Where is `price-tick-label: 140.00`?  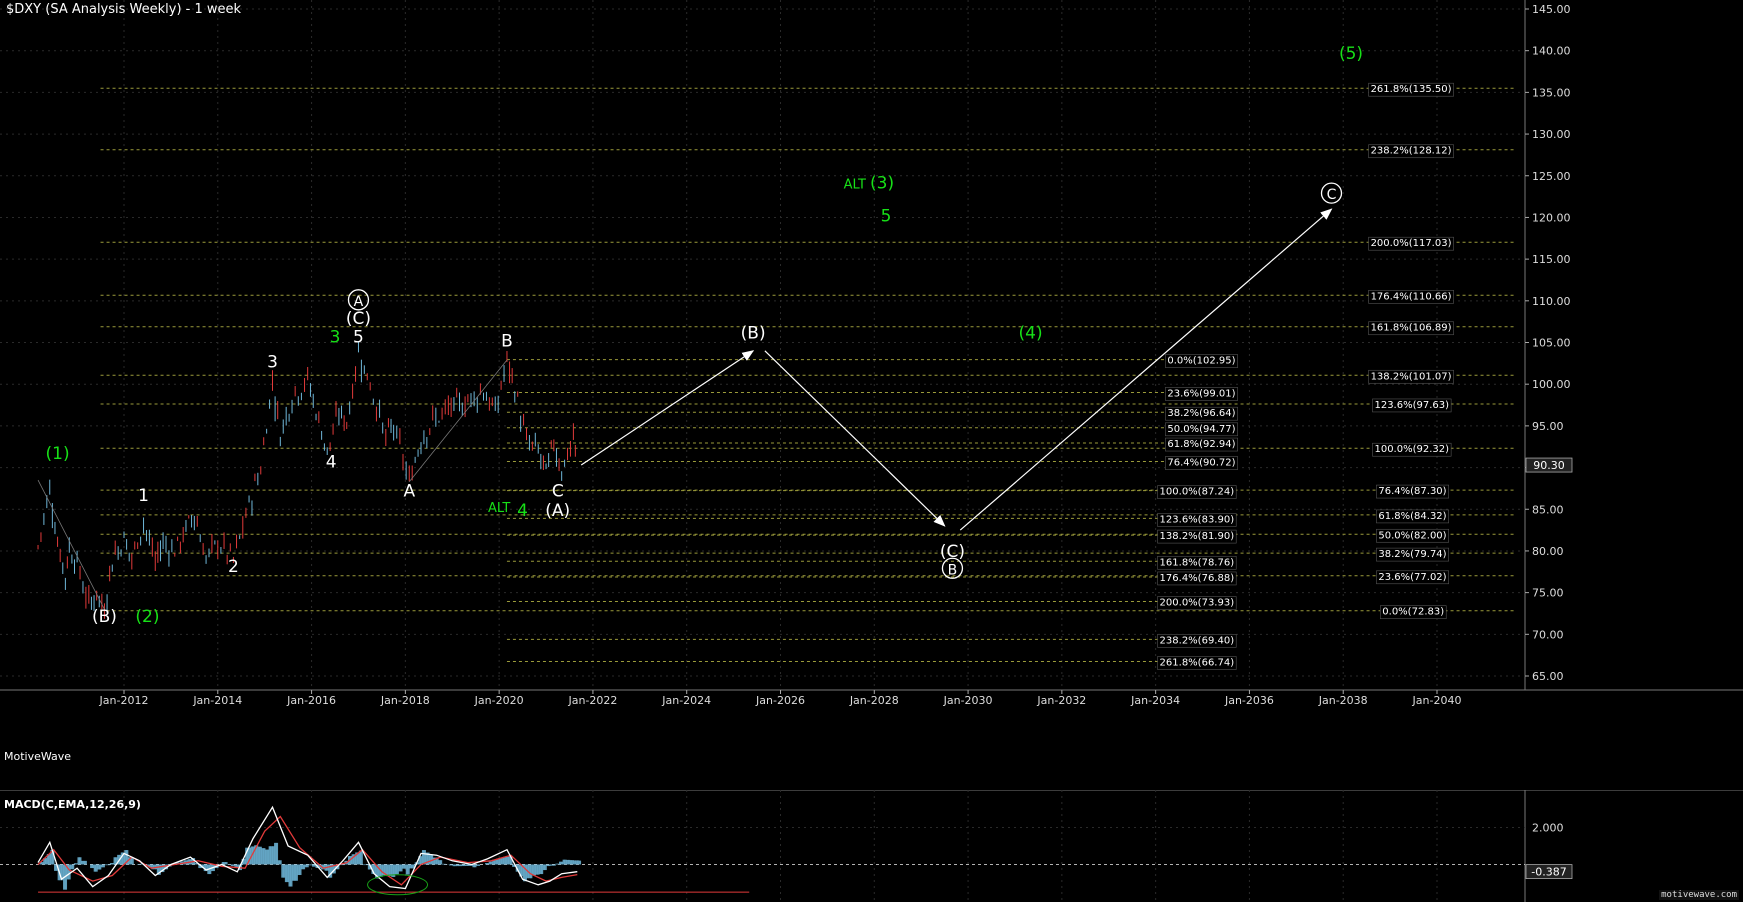 price-tick-label: 140.00 is located at coordinates (1551, 51).